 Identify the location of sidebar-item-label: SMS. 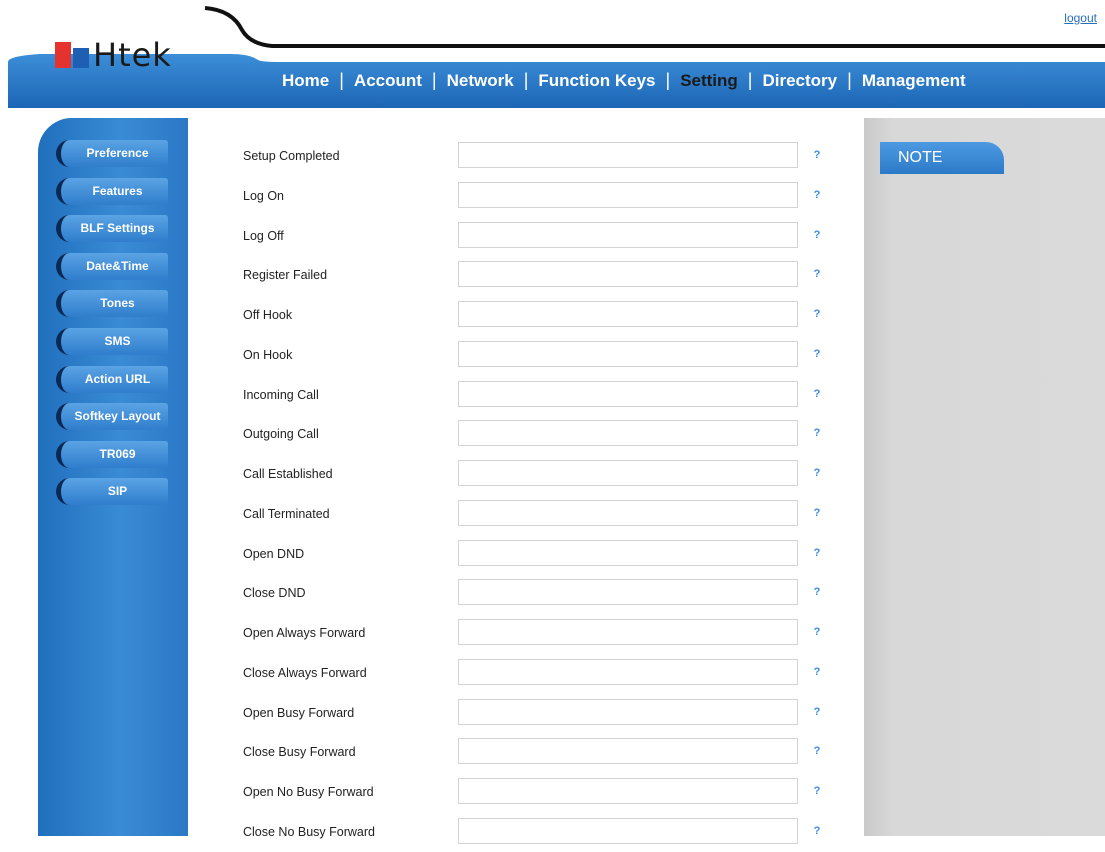
(117, 341).